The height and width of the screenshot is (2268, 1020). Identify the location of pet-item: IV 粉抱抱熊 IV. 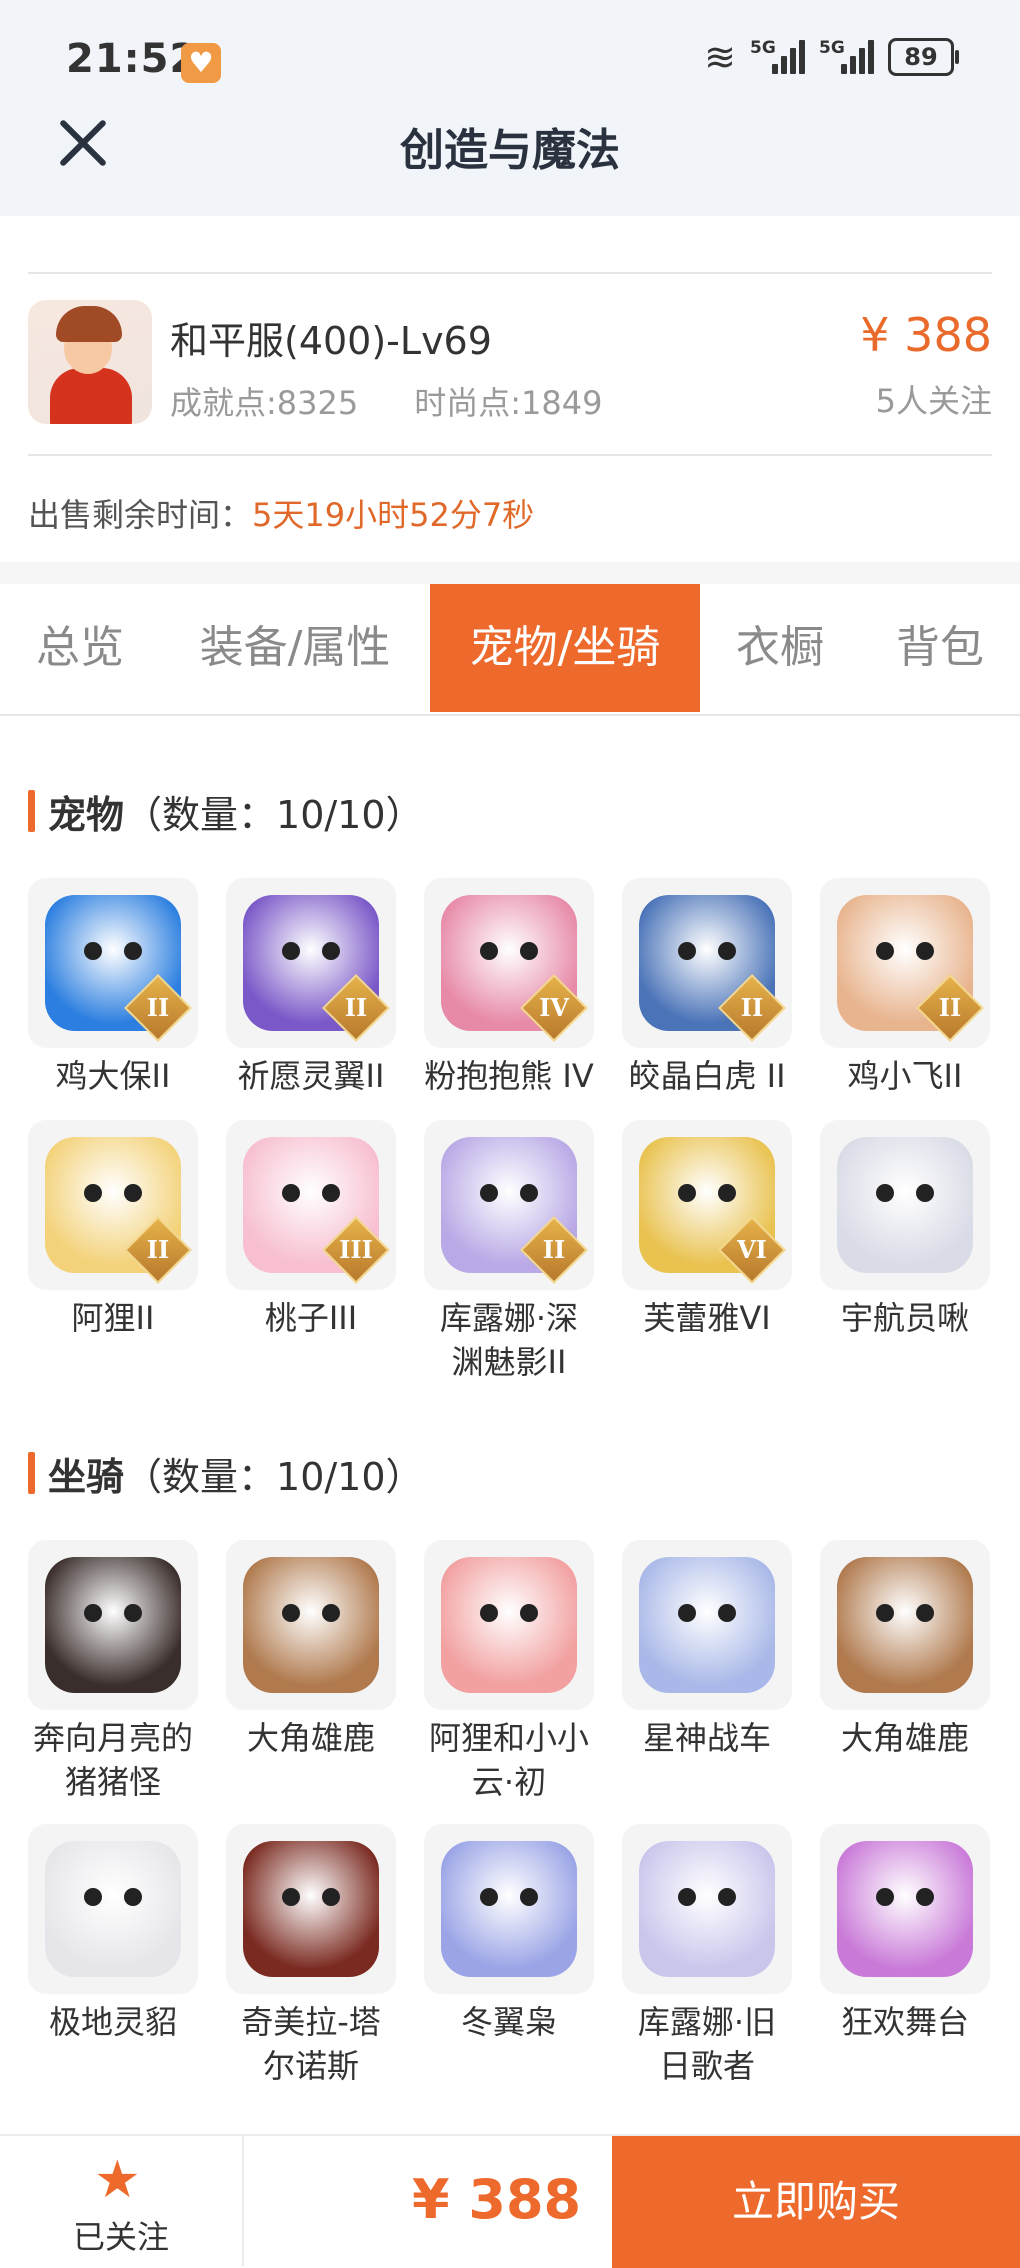
(509, 988).